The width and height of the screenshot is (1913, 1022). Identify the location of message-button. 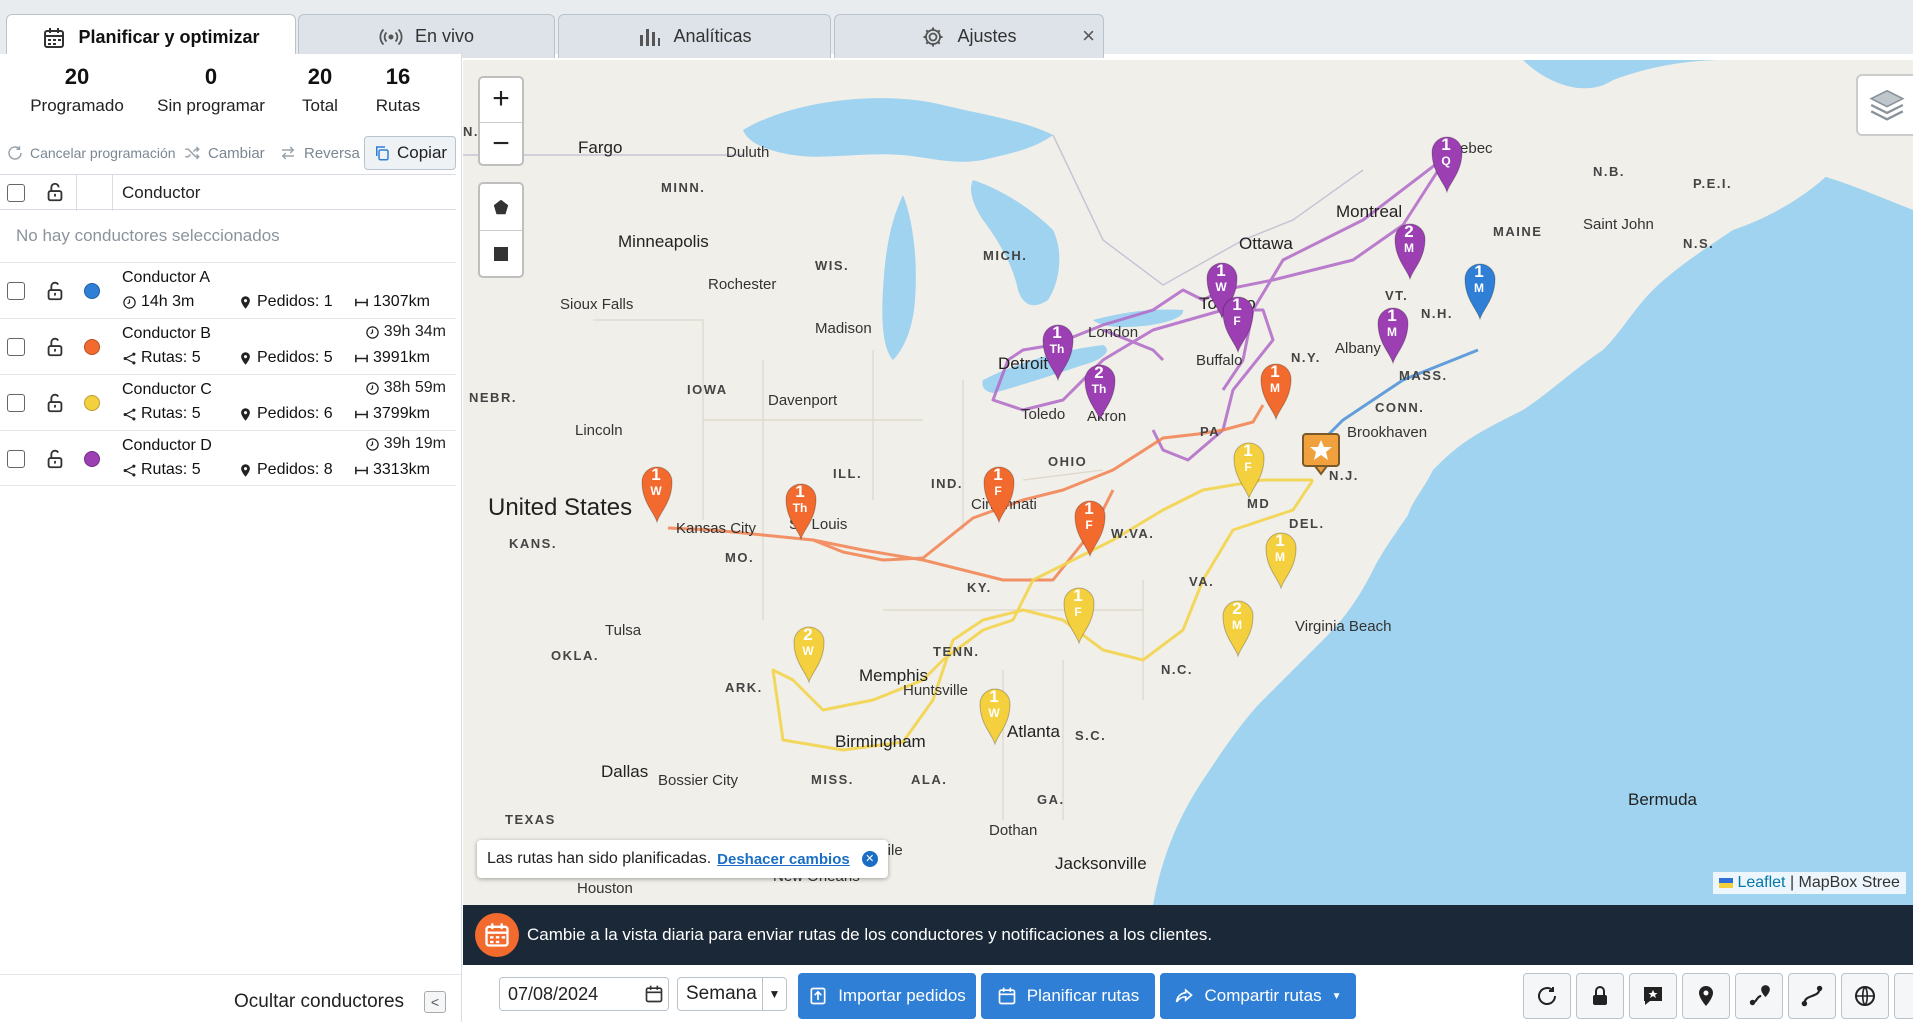
(1653, 996).